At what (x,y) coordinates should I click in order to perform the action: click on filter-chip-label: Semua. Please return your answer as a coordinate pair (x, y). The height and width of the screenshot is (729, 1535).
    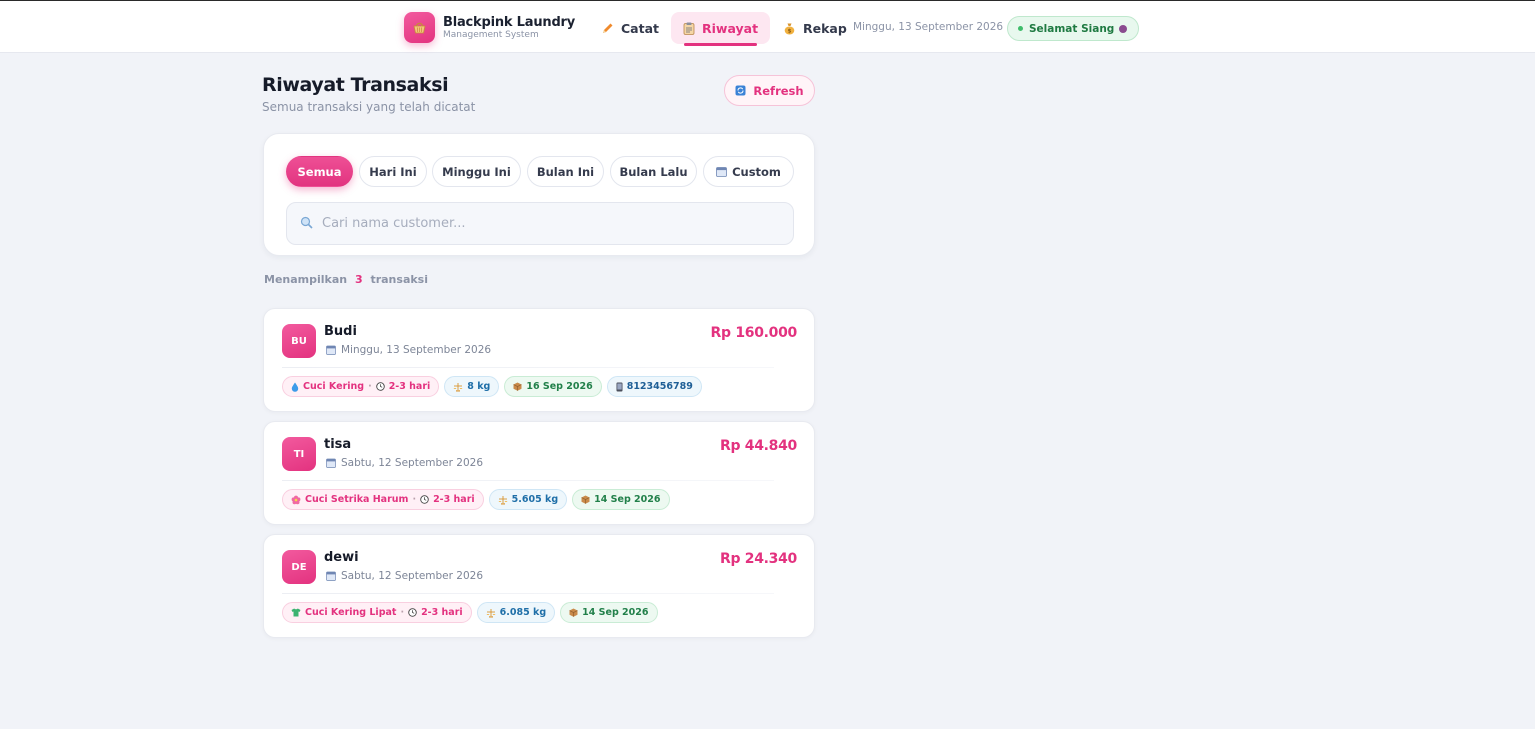
    Looking at the image, I should click on (319, 171).